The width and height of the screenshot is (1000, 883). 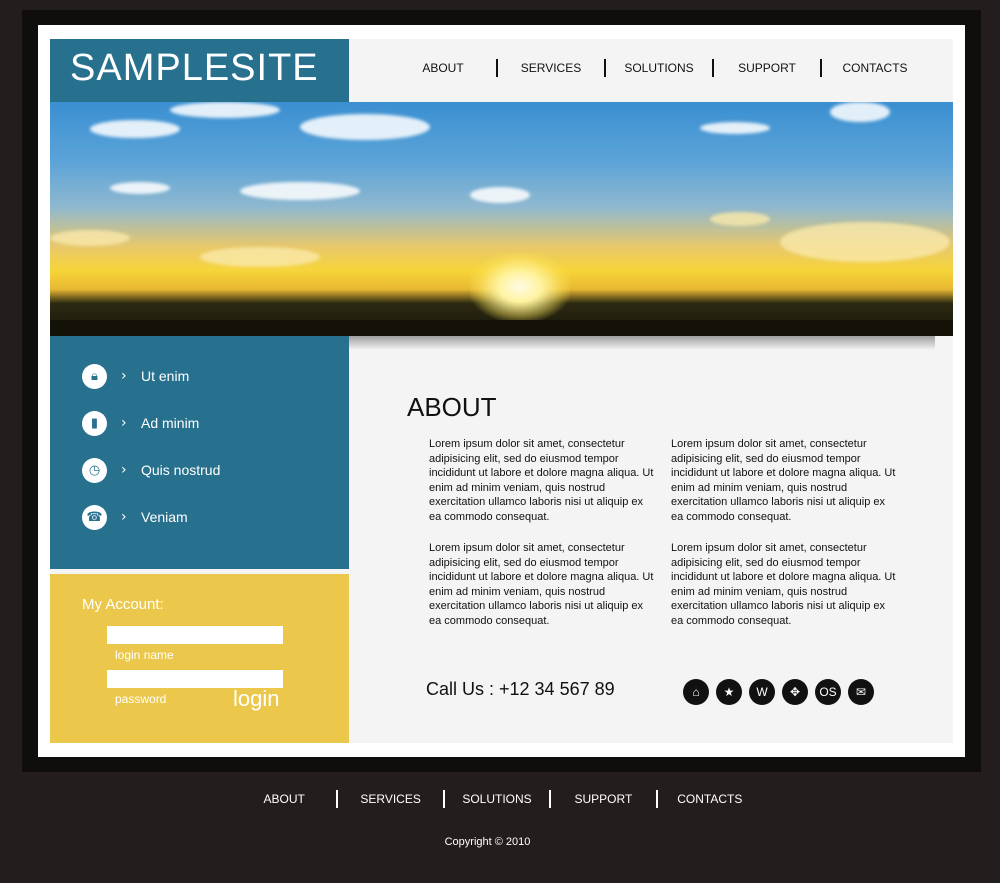 I want to click on sidebar-item-quis-nostrud: ◷ › Quis nostrud, so click(x=151, y=470).